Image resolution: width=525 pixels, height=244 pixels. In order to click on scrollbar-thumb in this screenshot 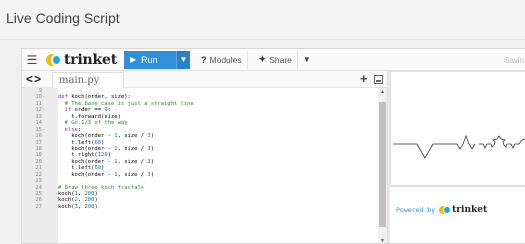, I will do `click(382, 164)`.